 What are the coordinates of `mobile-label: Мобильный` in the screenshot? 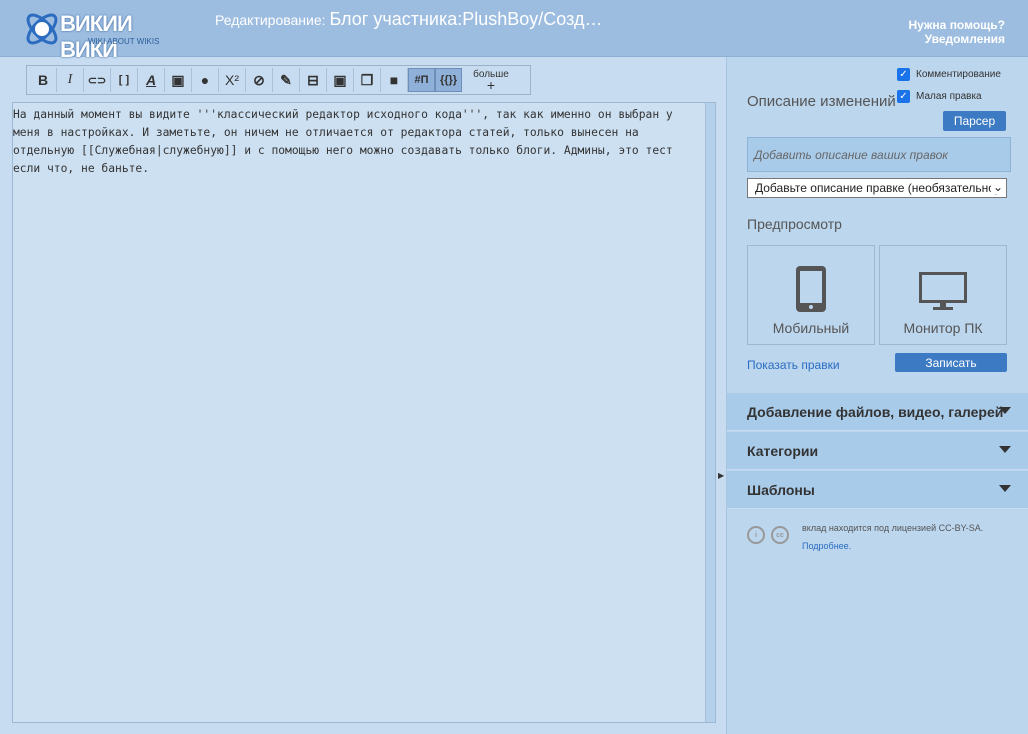 It's located at (811, 328).